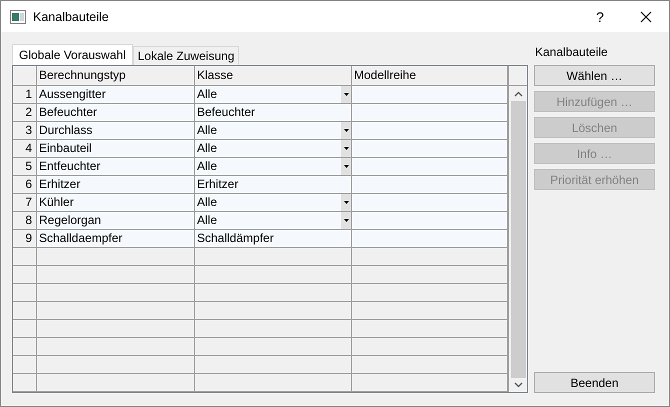 This screenshot has height=407, width=670. Describe the element at coordinates (18, 17) in the screenshot. I see `app-icon` at that location.